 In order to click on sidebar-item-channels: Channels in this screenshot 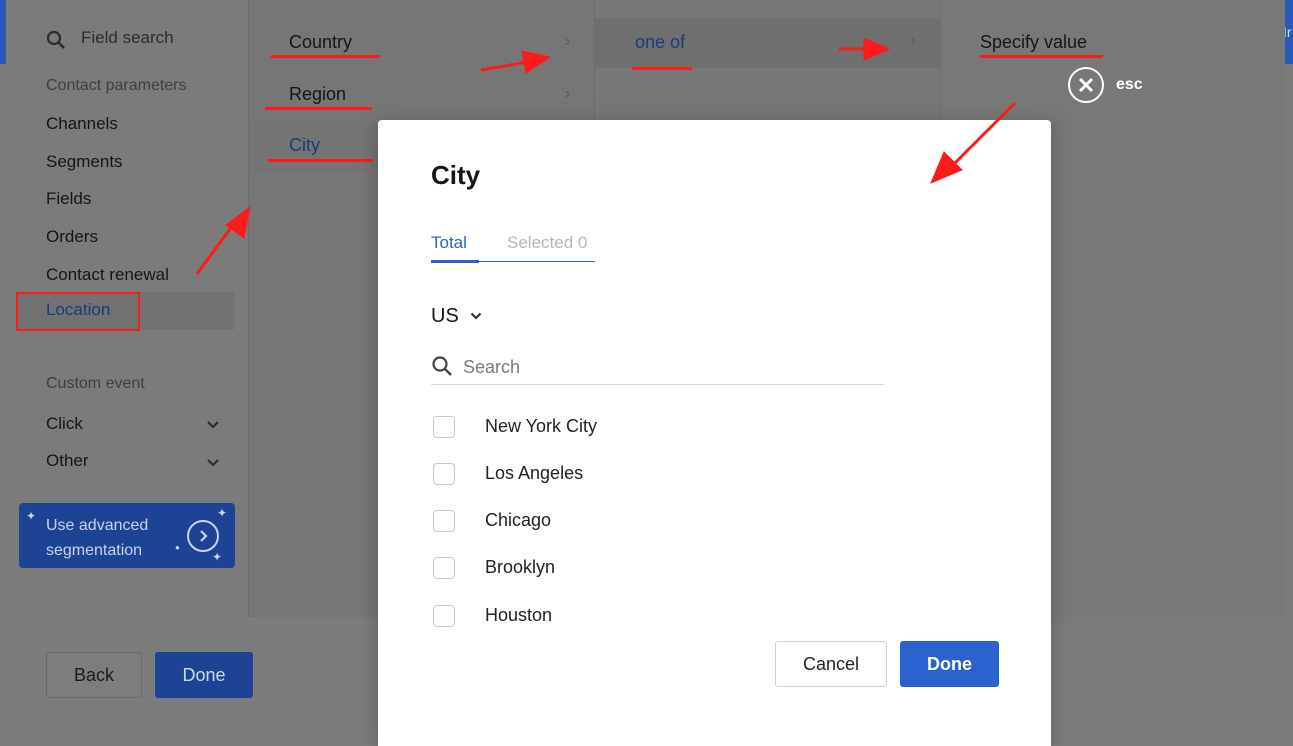, I will do `click(82, 124)`.